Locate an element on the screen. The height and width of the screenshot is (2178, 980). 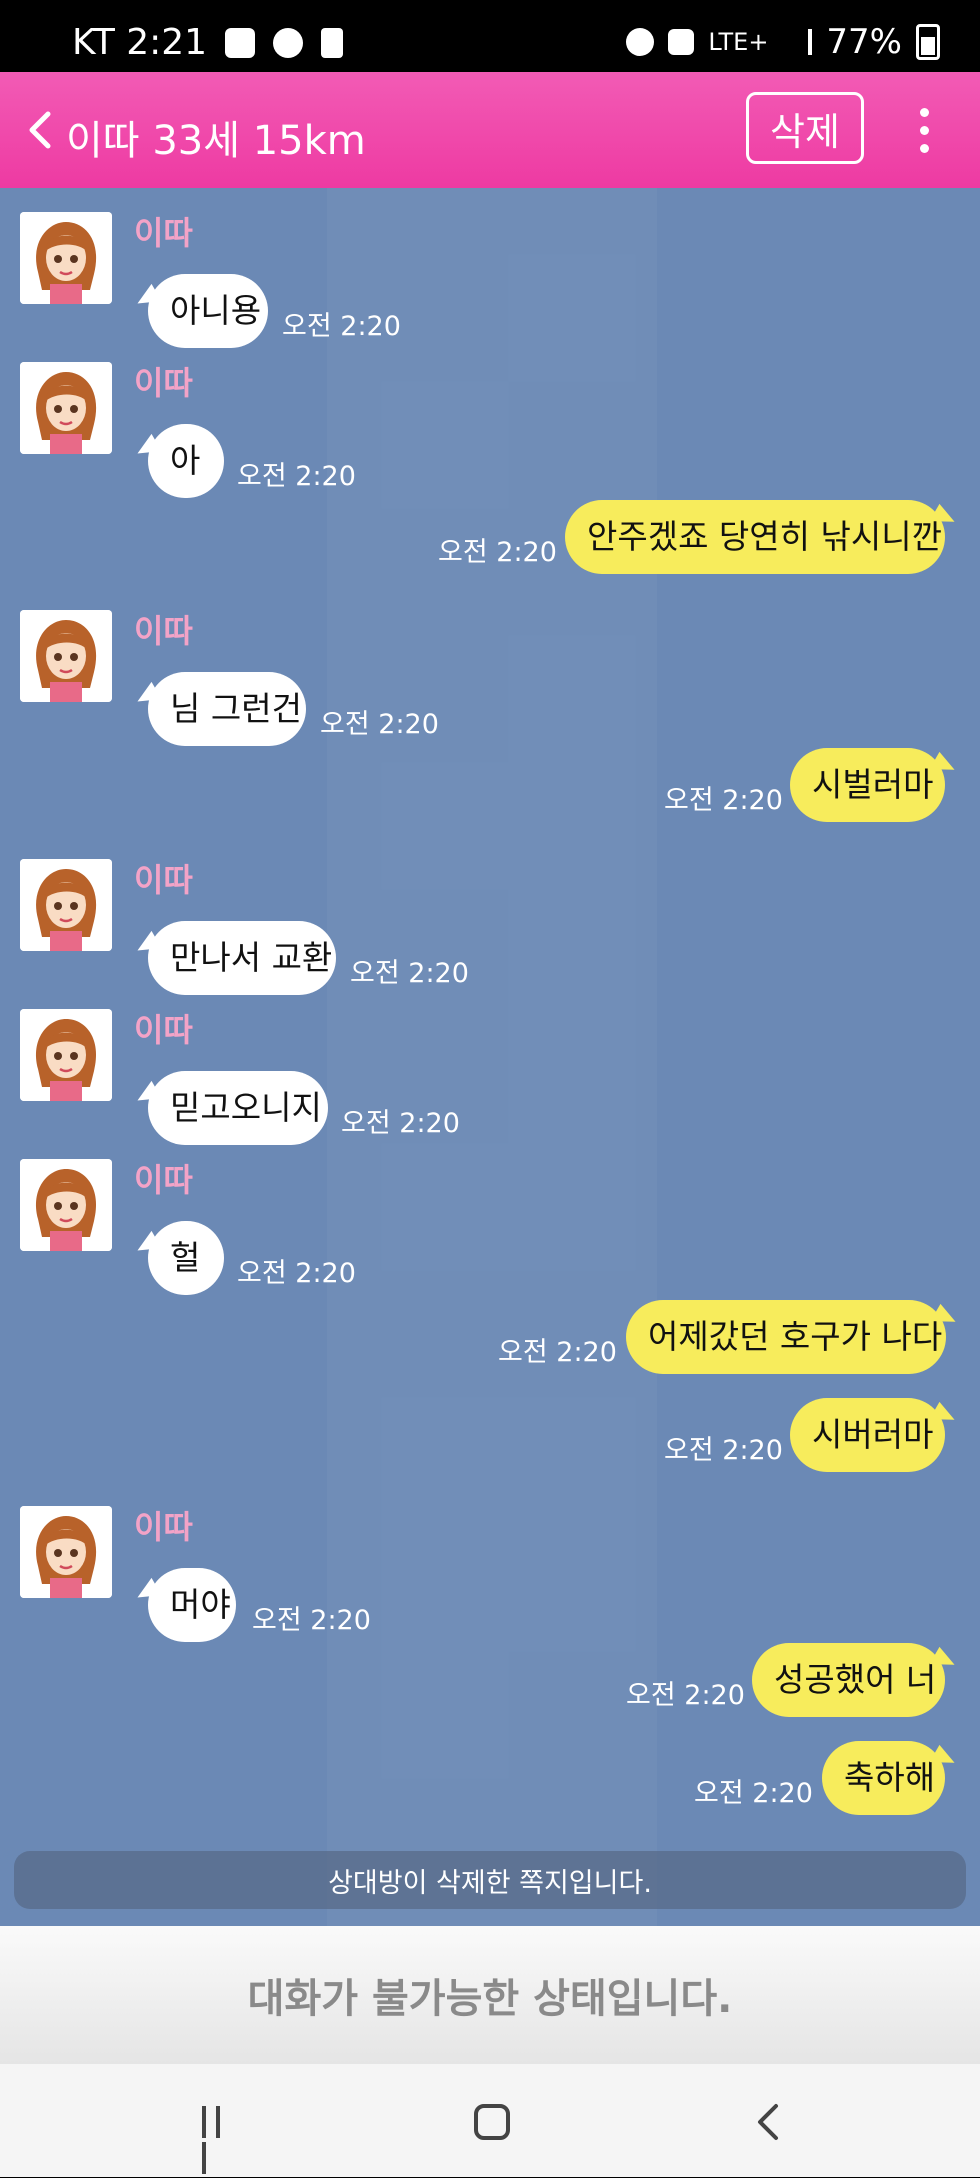
delete-button: 삭제 is located at coordinates (805, 128).